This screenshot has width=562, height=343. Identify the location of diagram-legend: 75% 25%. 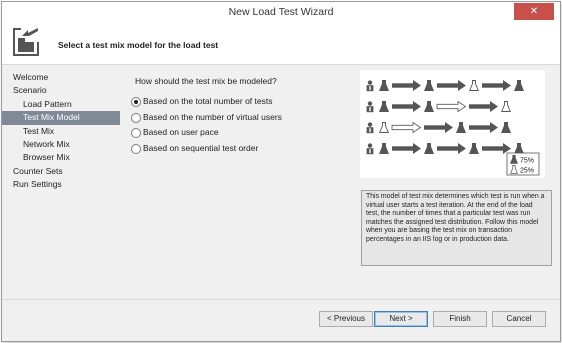
(523, 164).